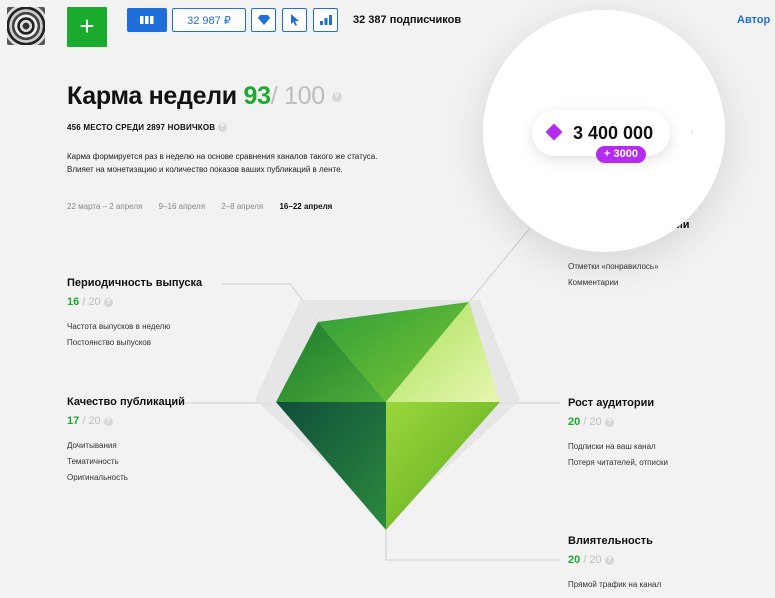 Image resolution: width=775 pixels, height=598 pixels. Describe the element at coordinates (613, 266) in the screenshot. I see `metric-item: Отметки «понравилось»` at that location.